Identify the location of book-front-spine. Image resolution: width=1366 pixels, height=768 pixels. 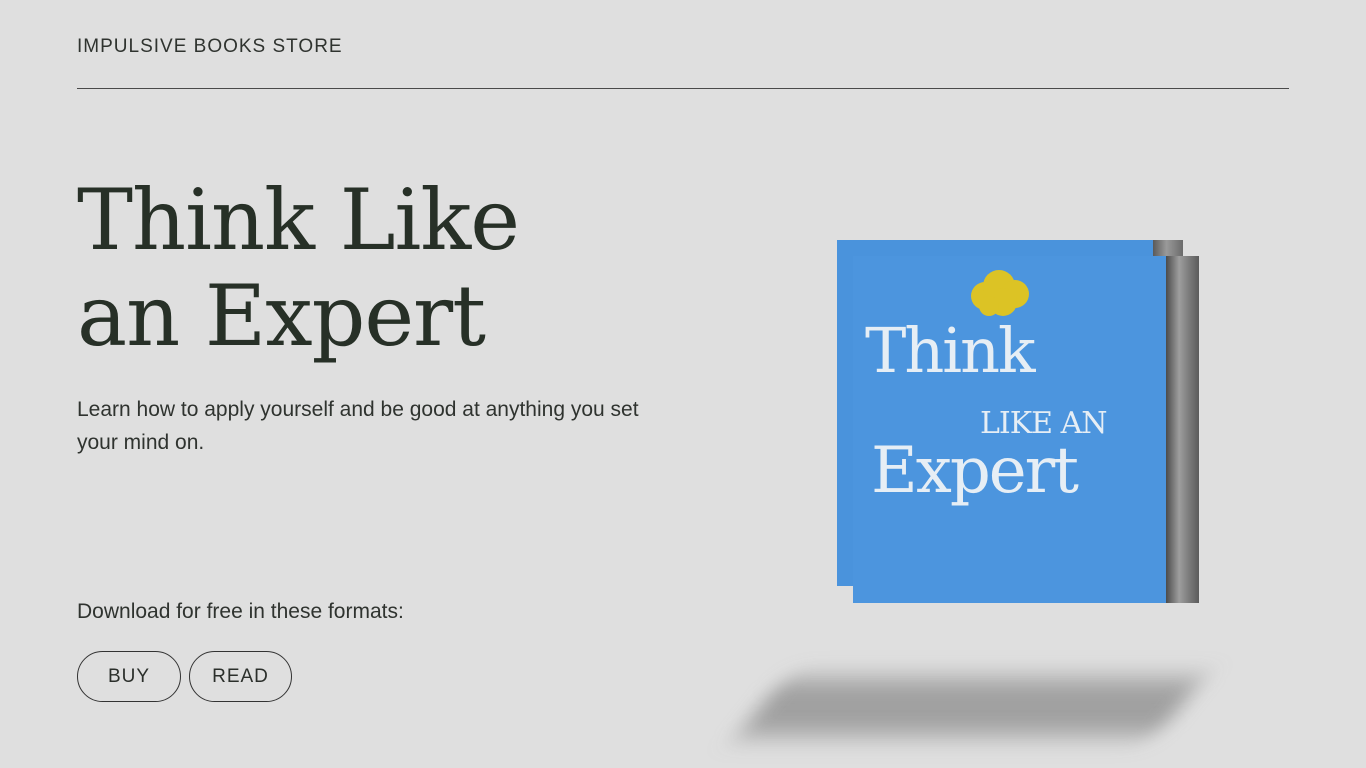
(1182, 429).